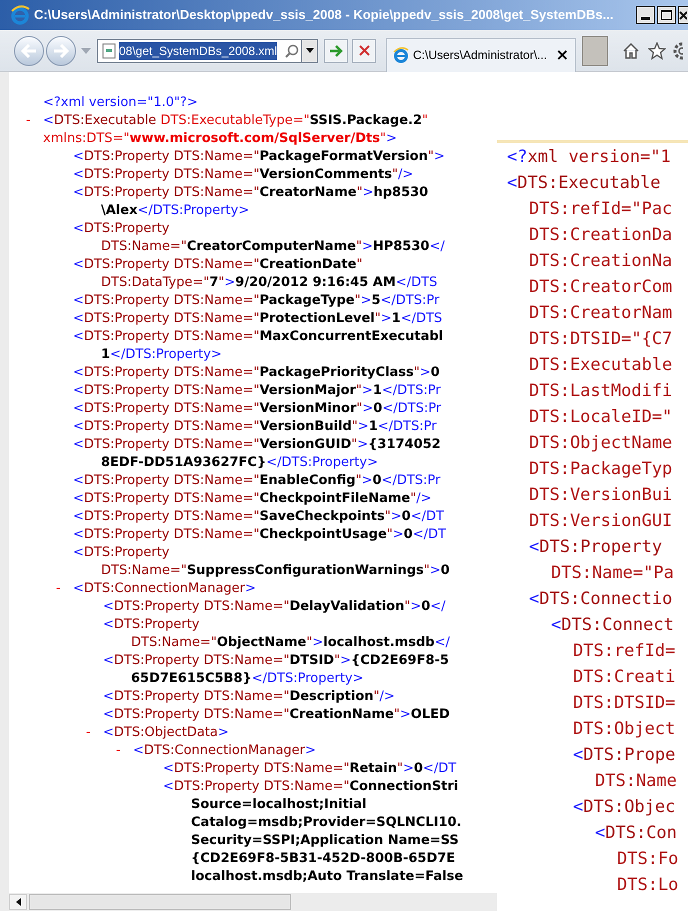 The image size is (688, 911). What do you see at coordinates (274, 607) in the screenshot?
I see `code-line: <DTS:Property DTS:Name="DelayValidation">0</` at bounding box center [274, 607].